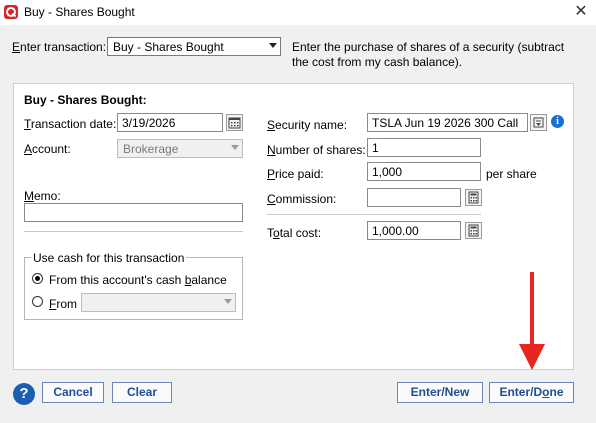 The width and height of the screenshot is (596, 423). What do you see at coordinates (375, 148) in the screenshot?
I see `number-of-shares-value: 1` at bounding box center [375, 148].